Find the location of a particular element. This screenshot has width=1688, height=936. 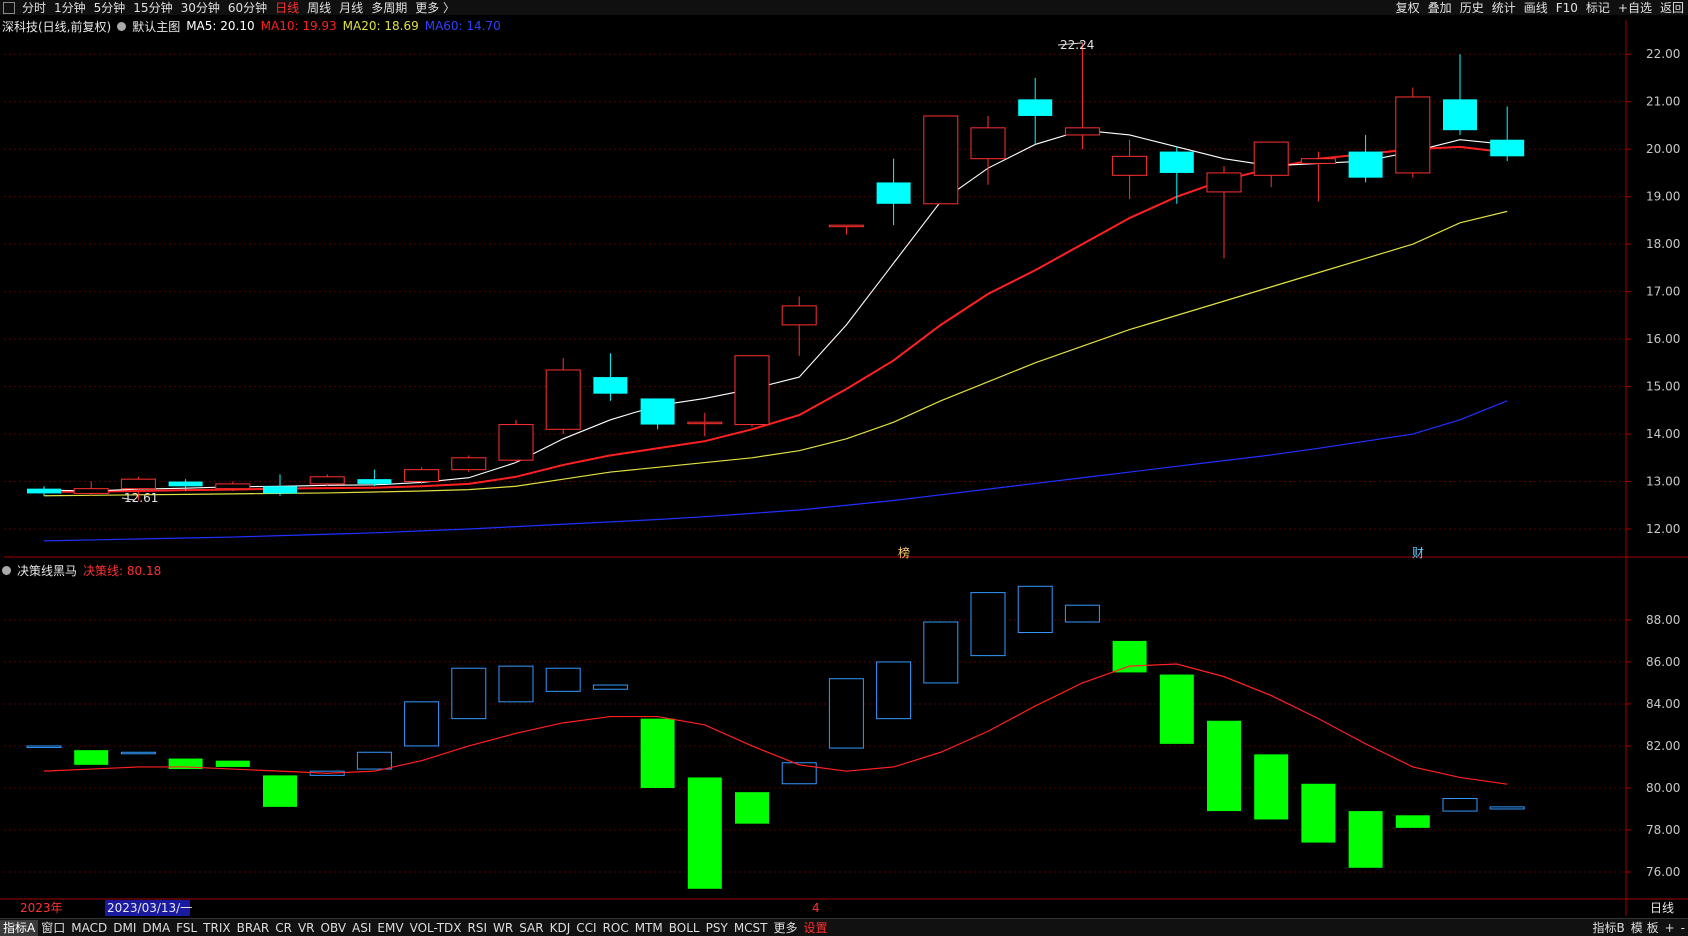

price-tick-label: 18.00 is located at coordinates (1663, 244).